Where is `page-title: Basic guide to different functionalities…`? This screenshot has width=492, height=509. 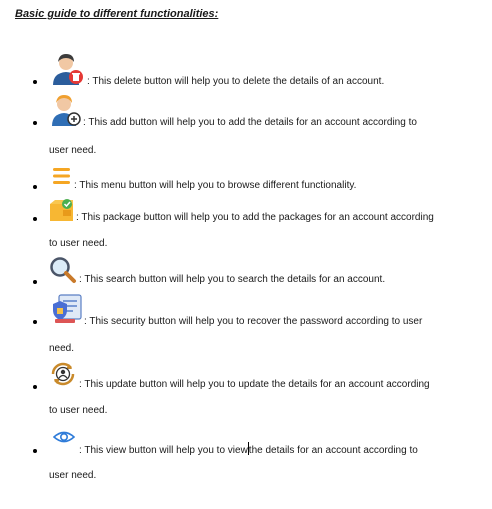 page-title: Basic guide to different functionalities… is located at coordinates (117, 14).